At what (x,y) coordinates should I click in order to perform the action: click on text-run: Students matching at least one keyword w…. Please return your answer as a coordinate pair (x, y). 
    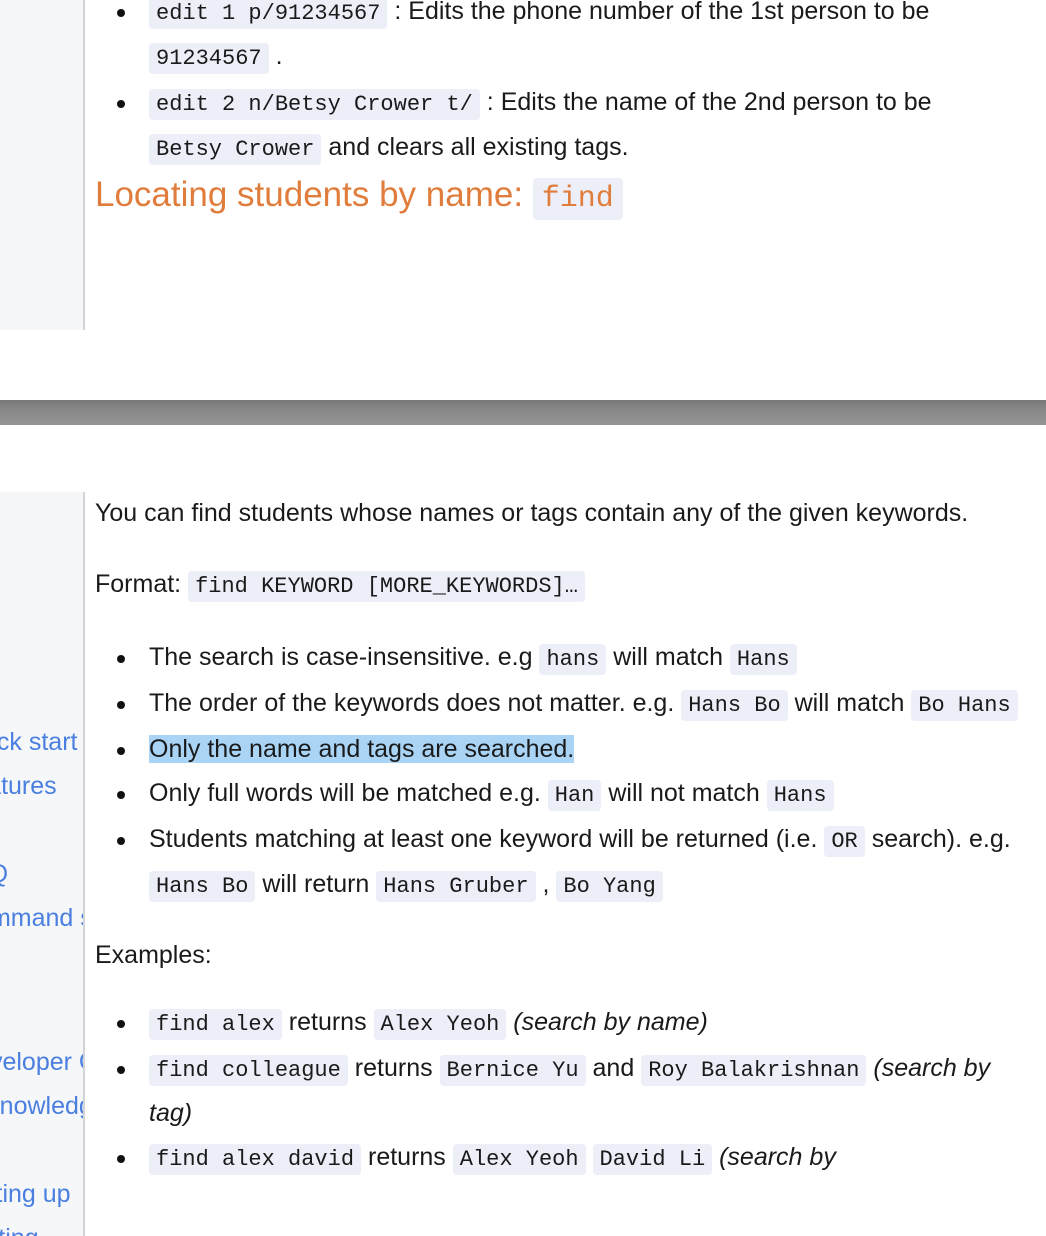
    Looking at the image, I should click on (487, 839).